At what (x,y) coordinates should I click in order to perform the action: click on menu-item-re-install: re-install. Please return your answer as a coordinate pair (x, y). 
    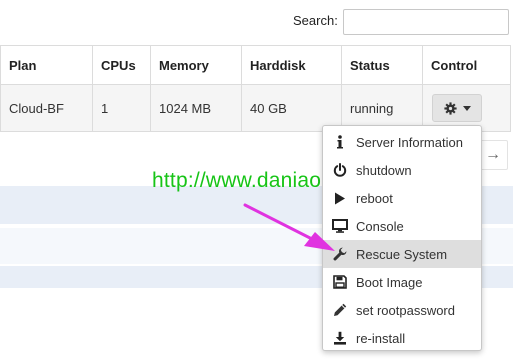
    Looking at the image, I should click on (402, 338).